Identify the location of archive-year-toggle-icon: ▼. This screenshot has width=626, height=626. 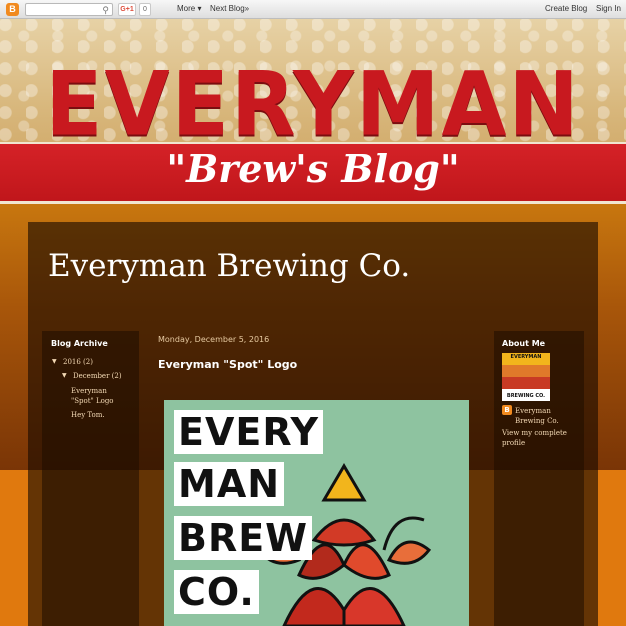
(54, 361).